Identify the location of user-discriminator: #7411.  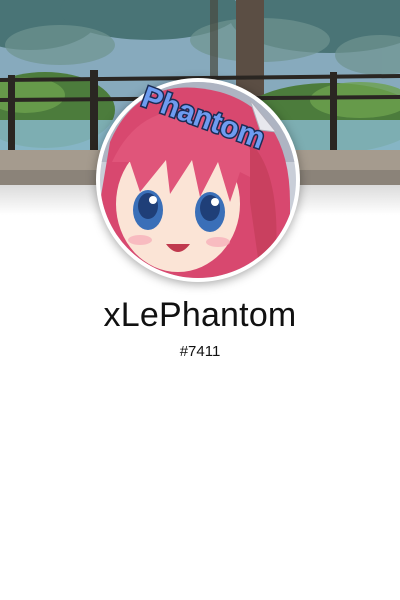
(200, 351).